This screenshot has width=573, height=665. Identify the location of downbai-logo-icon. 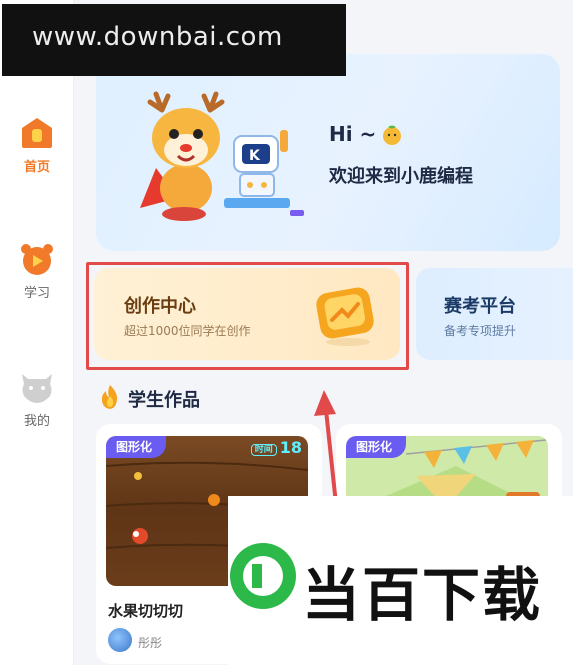
(263, 576).